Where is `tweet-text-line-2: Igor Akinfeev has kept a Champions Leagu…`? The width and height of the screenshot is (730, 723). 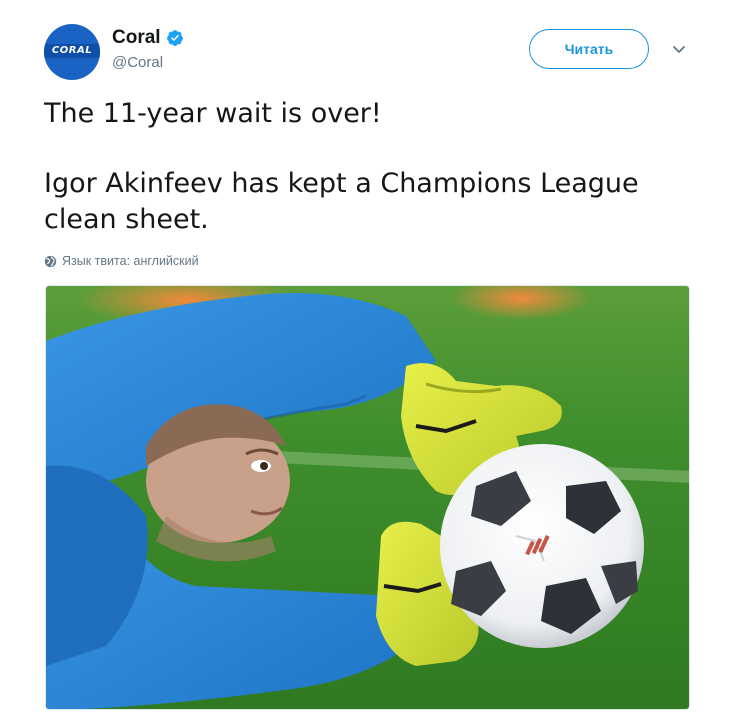 tweet-text-line-2: Igor Akinfeev has kept a Champions Leagu… is located at coordinates (341, 201).